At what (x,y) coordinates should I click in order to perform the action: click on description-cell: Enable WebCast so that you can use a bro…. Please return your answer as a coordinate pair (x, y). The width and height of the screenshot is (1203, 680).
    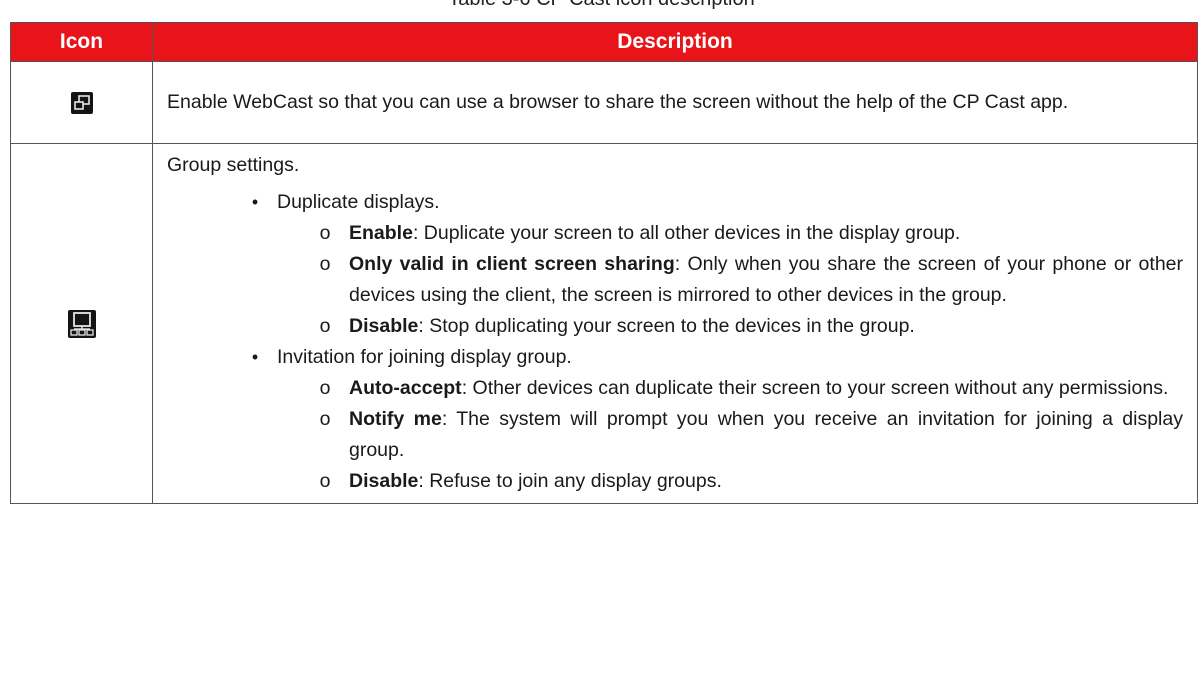
    Looking at the image, I should click on (675, 102).